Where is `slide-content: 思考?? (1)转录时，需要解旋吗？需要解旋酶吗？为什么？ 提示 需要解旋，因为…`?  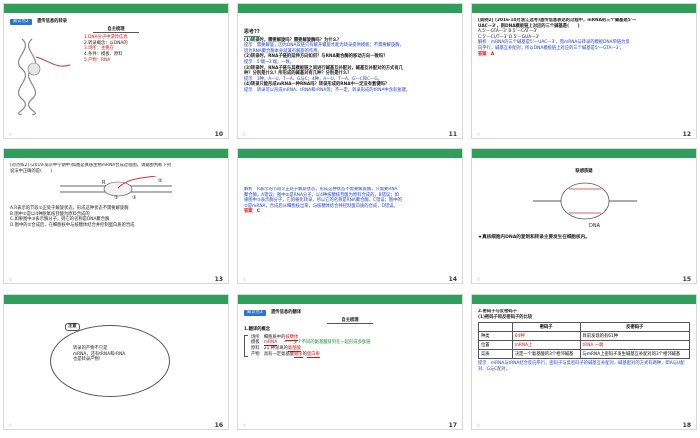
slide-content: 思考?? (1)转录时，需要解旋吗？需要解旋酶吗？为什么？ 提示 需要解旋，因为… is located at coordinates (350, 73).